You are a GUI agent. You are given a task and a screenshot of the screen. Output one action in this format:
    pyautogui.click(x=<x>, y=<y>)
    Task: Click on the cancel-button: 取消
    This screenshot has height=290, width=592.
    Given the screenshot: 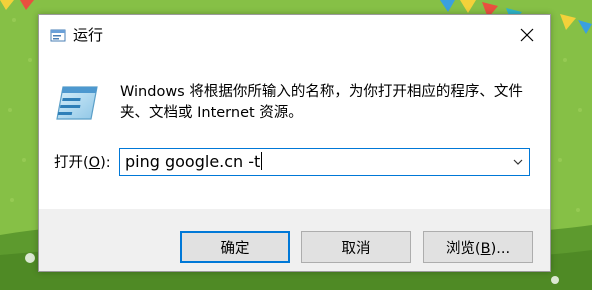 What is the action you would take?
    pyautogui.click(x=356, y=247)
    